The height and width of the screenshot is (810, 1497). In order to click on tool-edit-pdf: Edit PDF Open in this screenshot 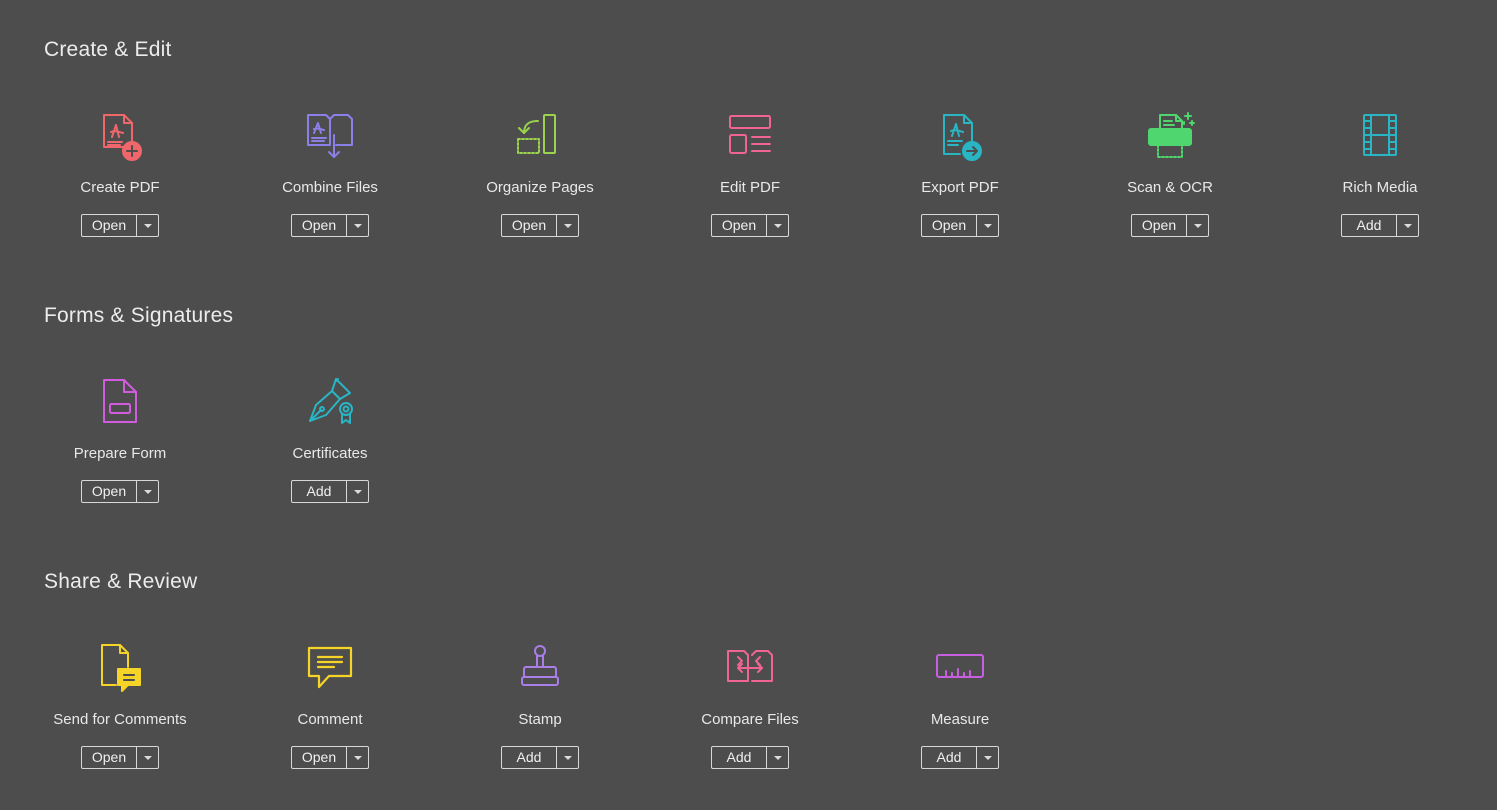, I will do `click(750, 186)`.